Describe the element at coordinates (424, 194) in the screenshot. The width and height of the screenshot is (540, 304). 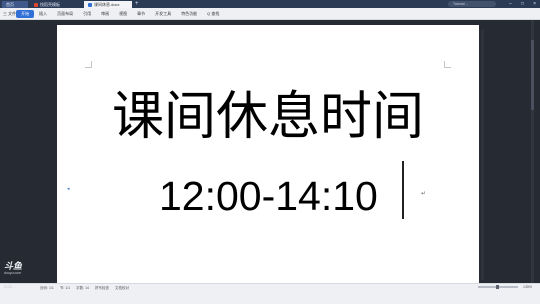
I see `paragraph-mark: ↵` at that location.